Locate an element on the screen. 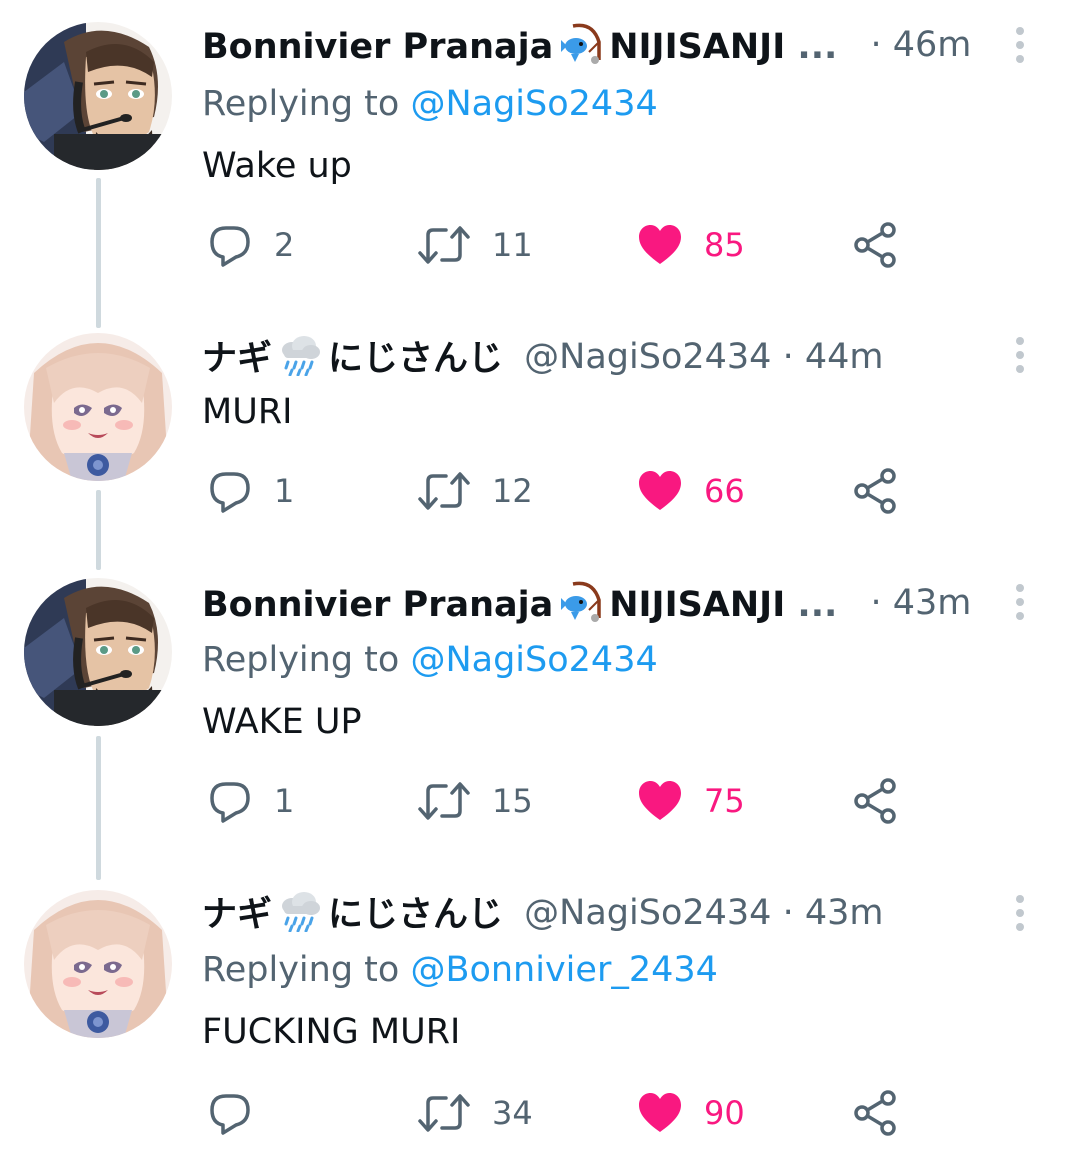 The image size is (1070, 1153). retweet-count: 34 is located at coordinates (512, 1113).